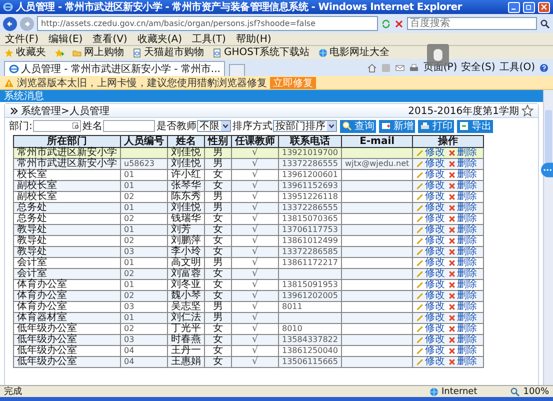  What do you see at coordinates (129, 126) in the screenshot?
I see `name-input-field` at bounding box center [129, 126].